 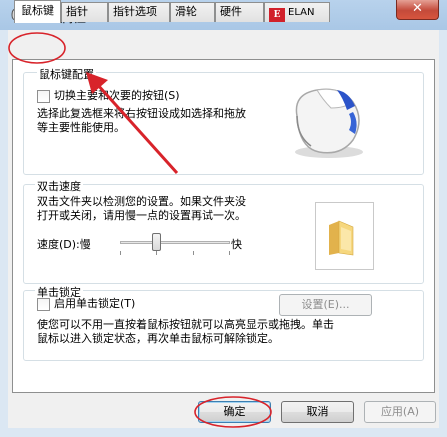 I want to click on tab-hardware: 硬件, so click(x=239, y=12).